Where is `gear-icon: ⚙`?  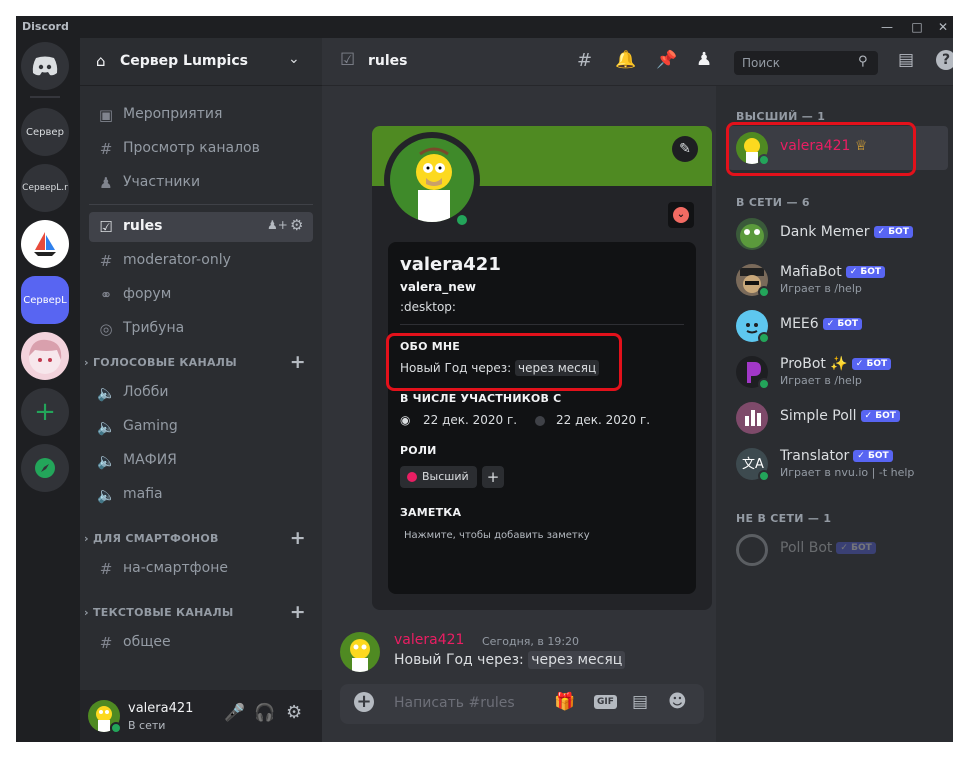 gear-icon: ⚙ is located at coordinates (296, 225).